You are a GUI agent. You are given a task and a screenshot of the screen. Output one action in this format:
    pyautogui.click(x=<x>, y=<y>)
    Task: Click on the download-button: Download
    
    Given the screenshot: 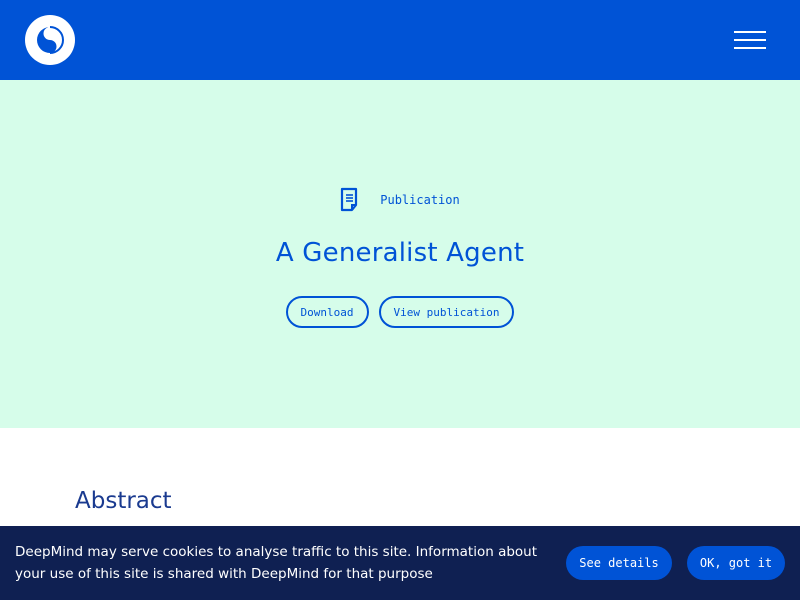 What is the action you would take?
    pyautogui.click(x=327, y=312)
    